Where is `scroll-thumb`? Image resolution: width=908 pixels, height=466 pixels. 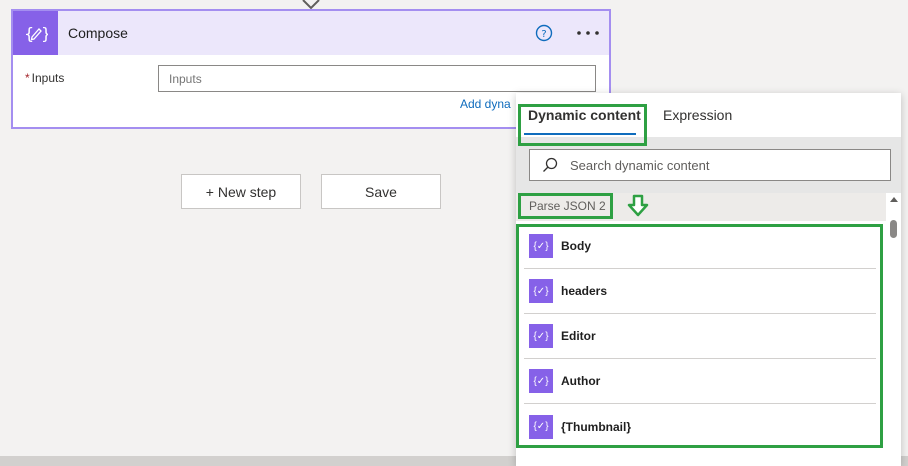 scroll-thumb is located at coordinates (893, 229).